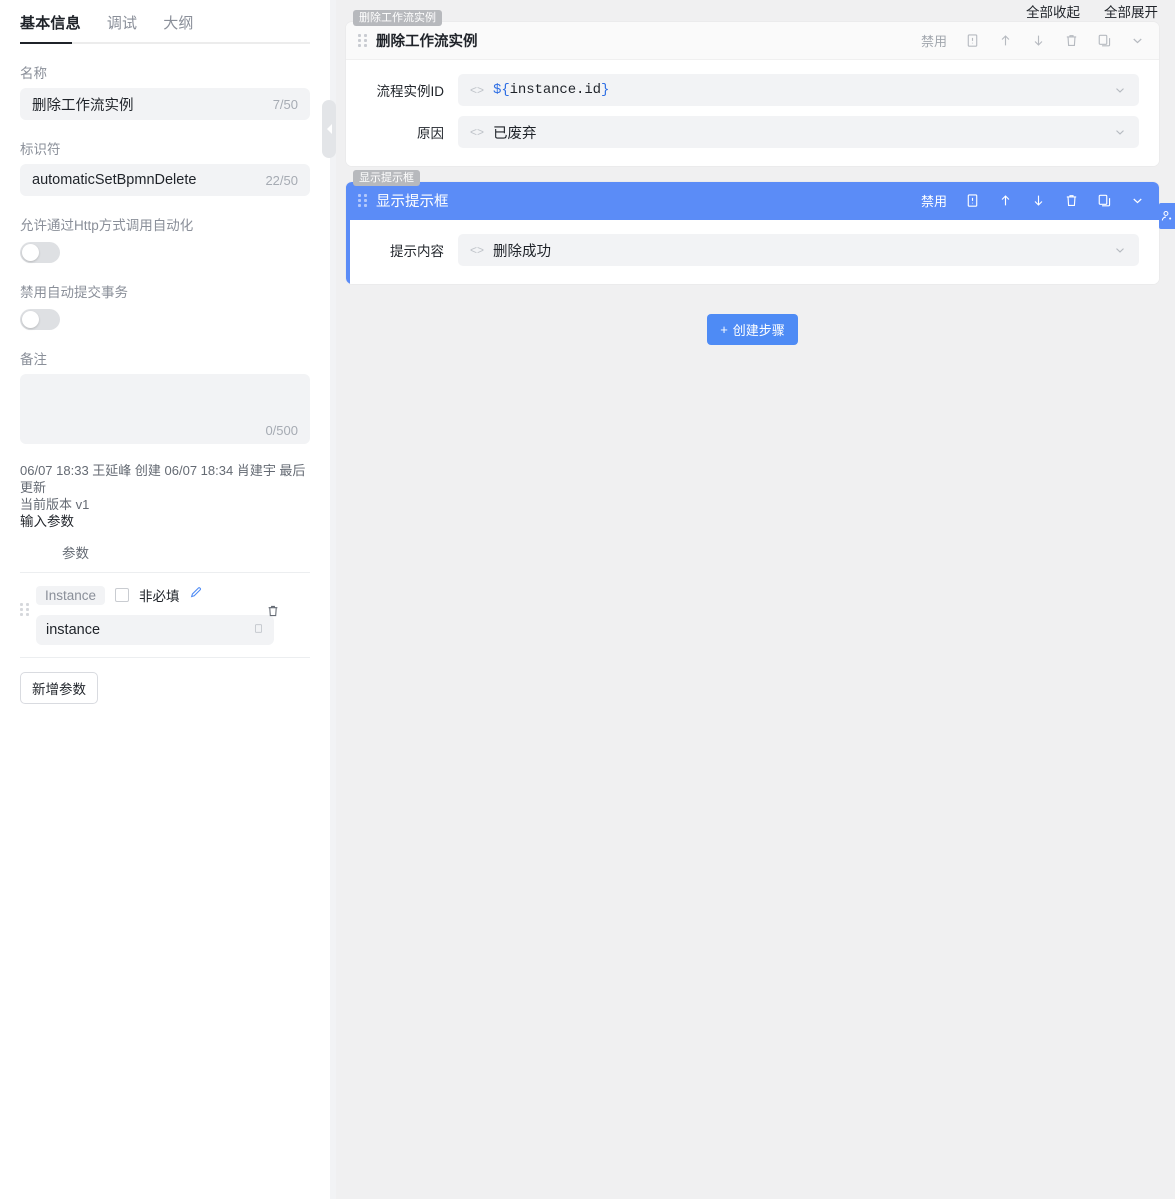 Image resolution: width=1175 pixels, height=1199 pixels. What do you see at coordinates (273, 612) in the screenshot?
I see `param-delete-trash-icon` at bounding box center [273, 612].